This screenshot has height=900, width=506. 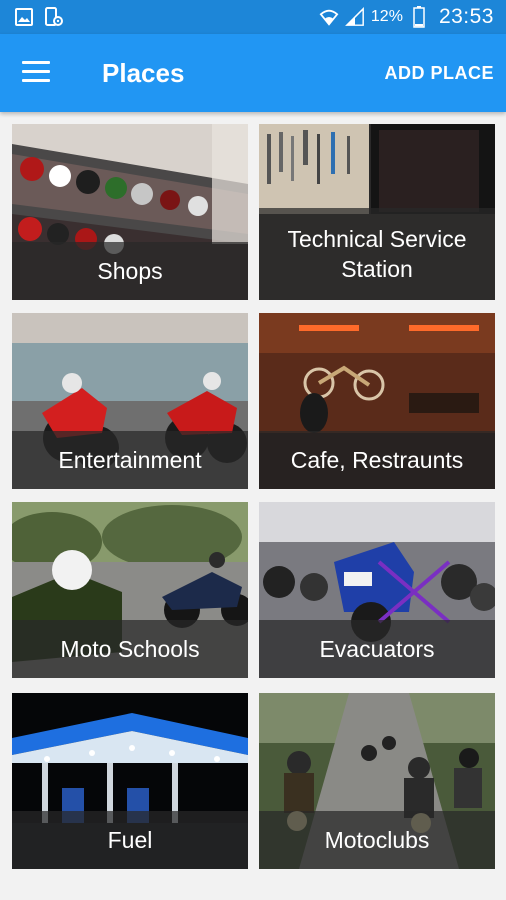 What do you see at coordinates (253, 17) in the screenshot?
I see `status-bar: 12% 23:53` at bounding box center [253, 17].